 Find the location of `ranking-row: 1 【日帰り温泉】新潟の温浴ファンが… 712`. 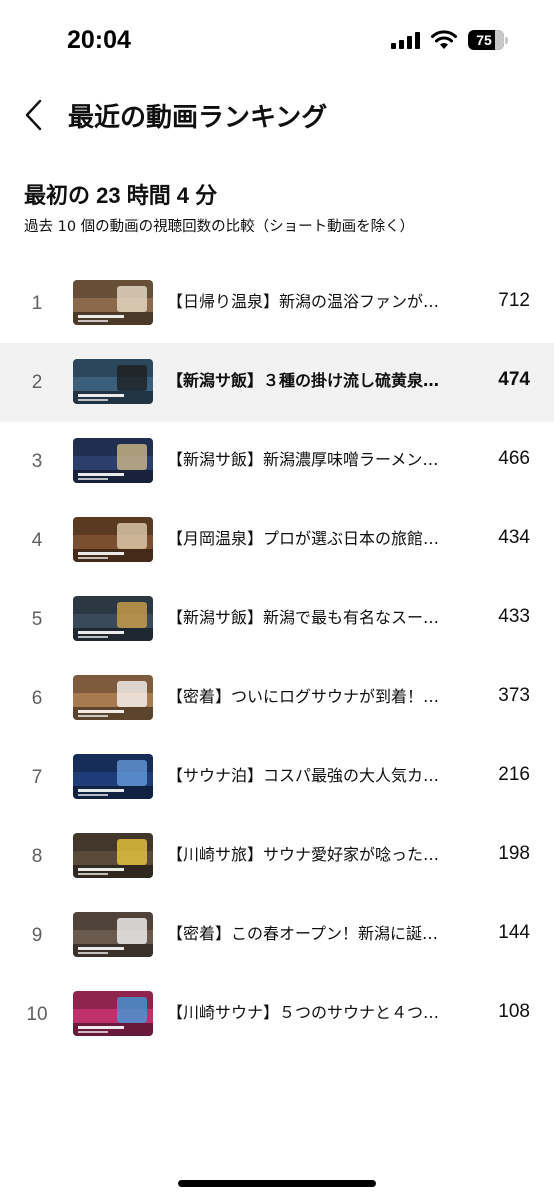

ranking-row: 1 【日帰り温泉】新潟の温浴ファンが… 712 is located at coordinates (277, 303).